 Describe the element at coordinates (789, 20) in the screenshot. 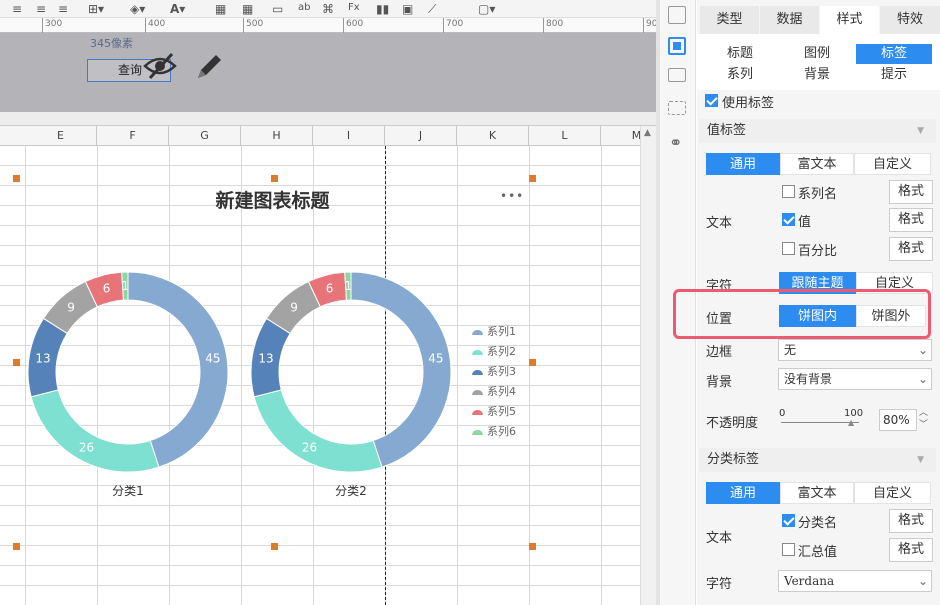

I see `tab-data: 数据` at that location.